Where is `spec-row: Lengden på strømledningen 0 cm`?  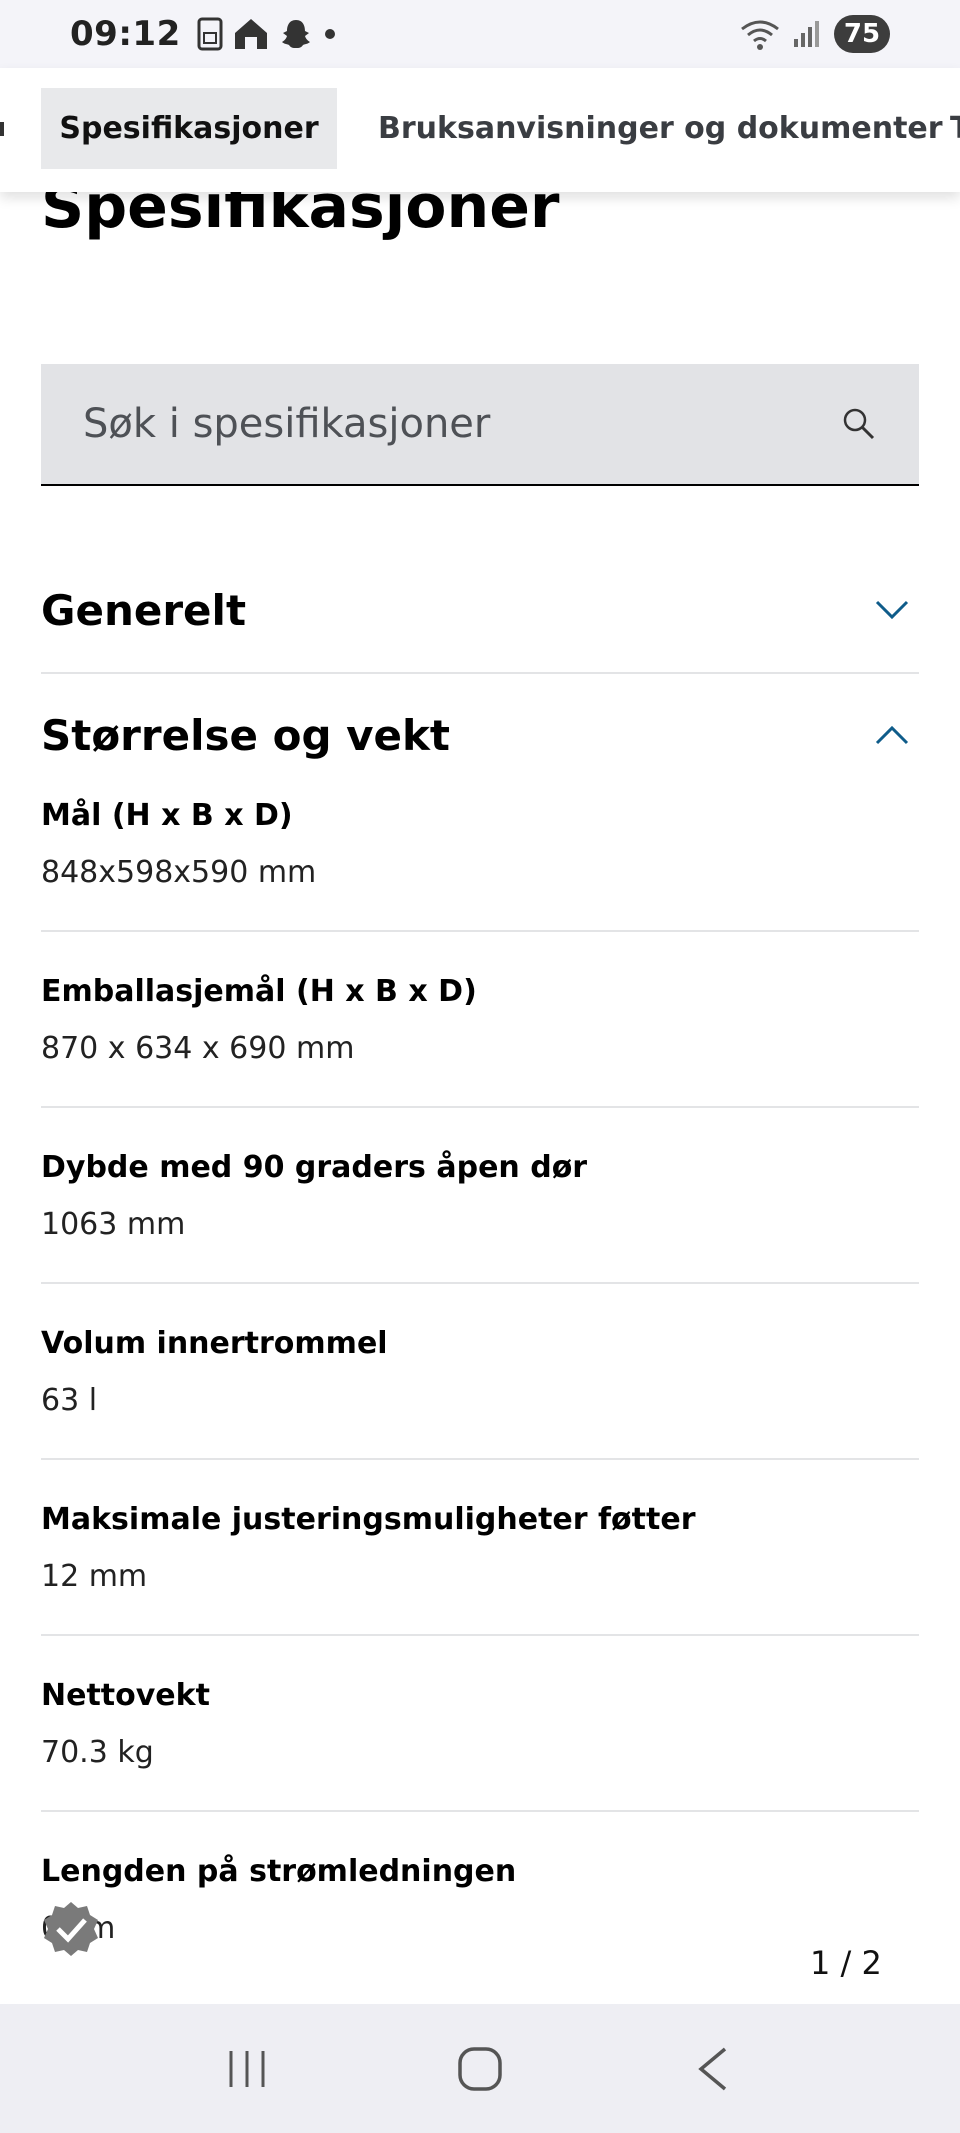 spec-row: Lengden på strømledningen 0 cm is located at coordinates (480, 1900).